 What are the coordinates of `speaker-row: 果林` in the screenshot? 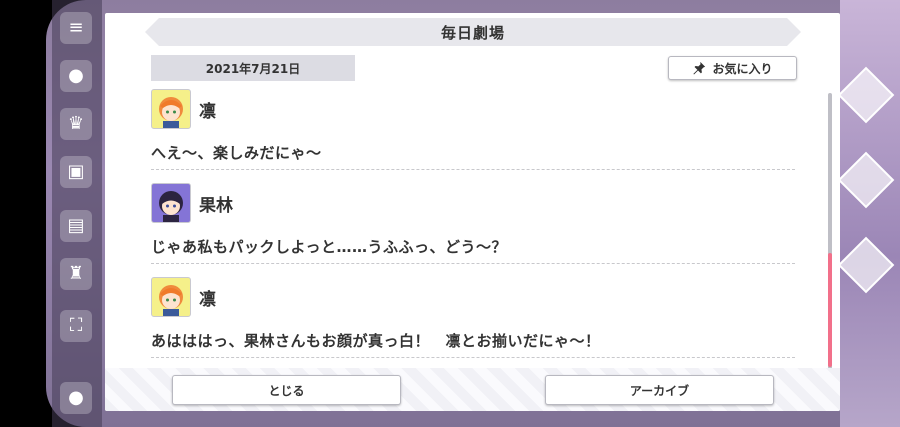 It's located at (473, 203).